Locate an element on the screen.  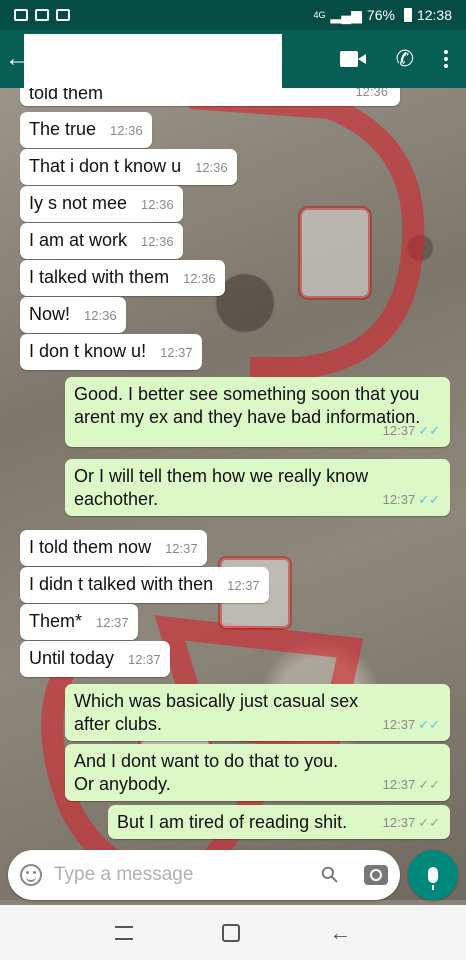
recent-apps-icon is located at coordinates (123, 932).